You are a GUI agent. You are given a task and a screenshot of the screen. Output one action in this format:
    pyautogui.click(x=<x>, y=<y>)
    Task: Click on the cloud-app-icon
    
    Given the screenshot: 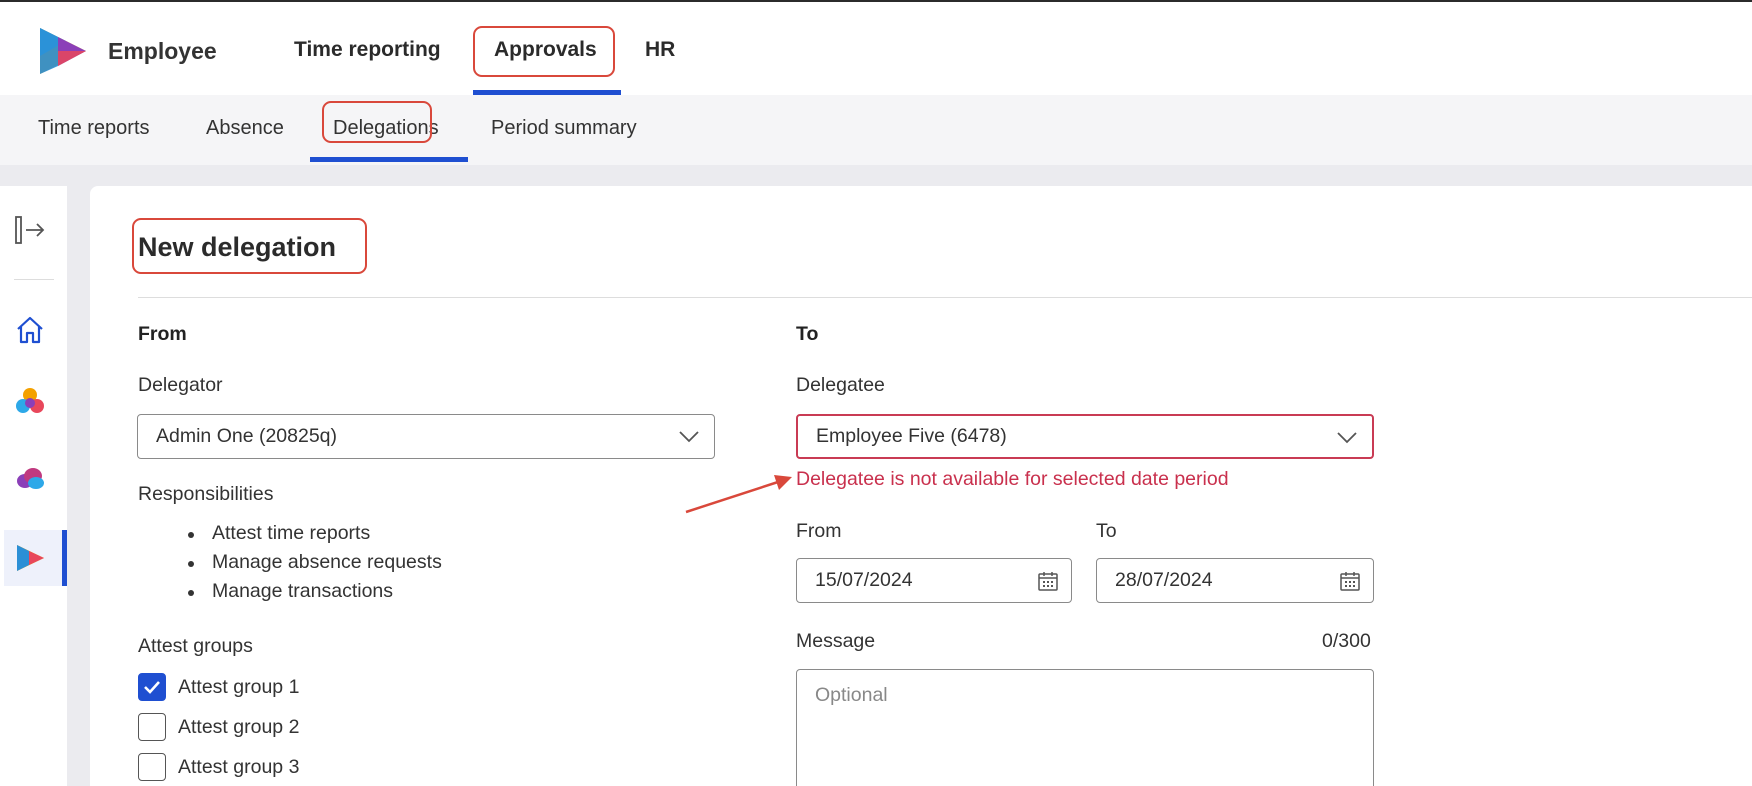 What is the action you would take?
    pyautogui.click(x=30, y=478)
    